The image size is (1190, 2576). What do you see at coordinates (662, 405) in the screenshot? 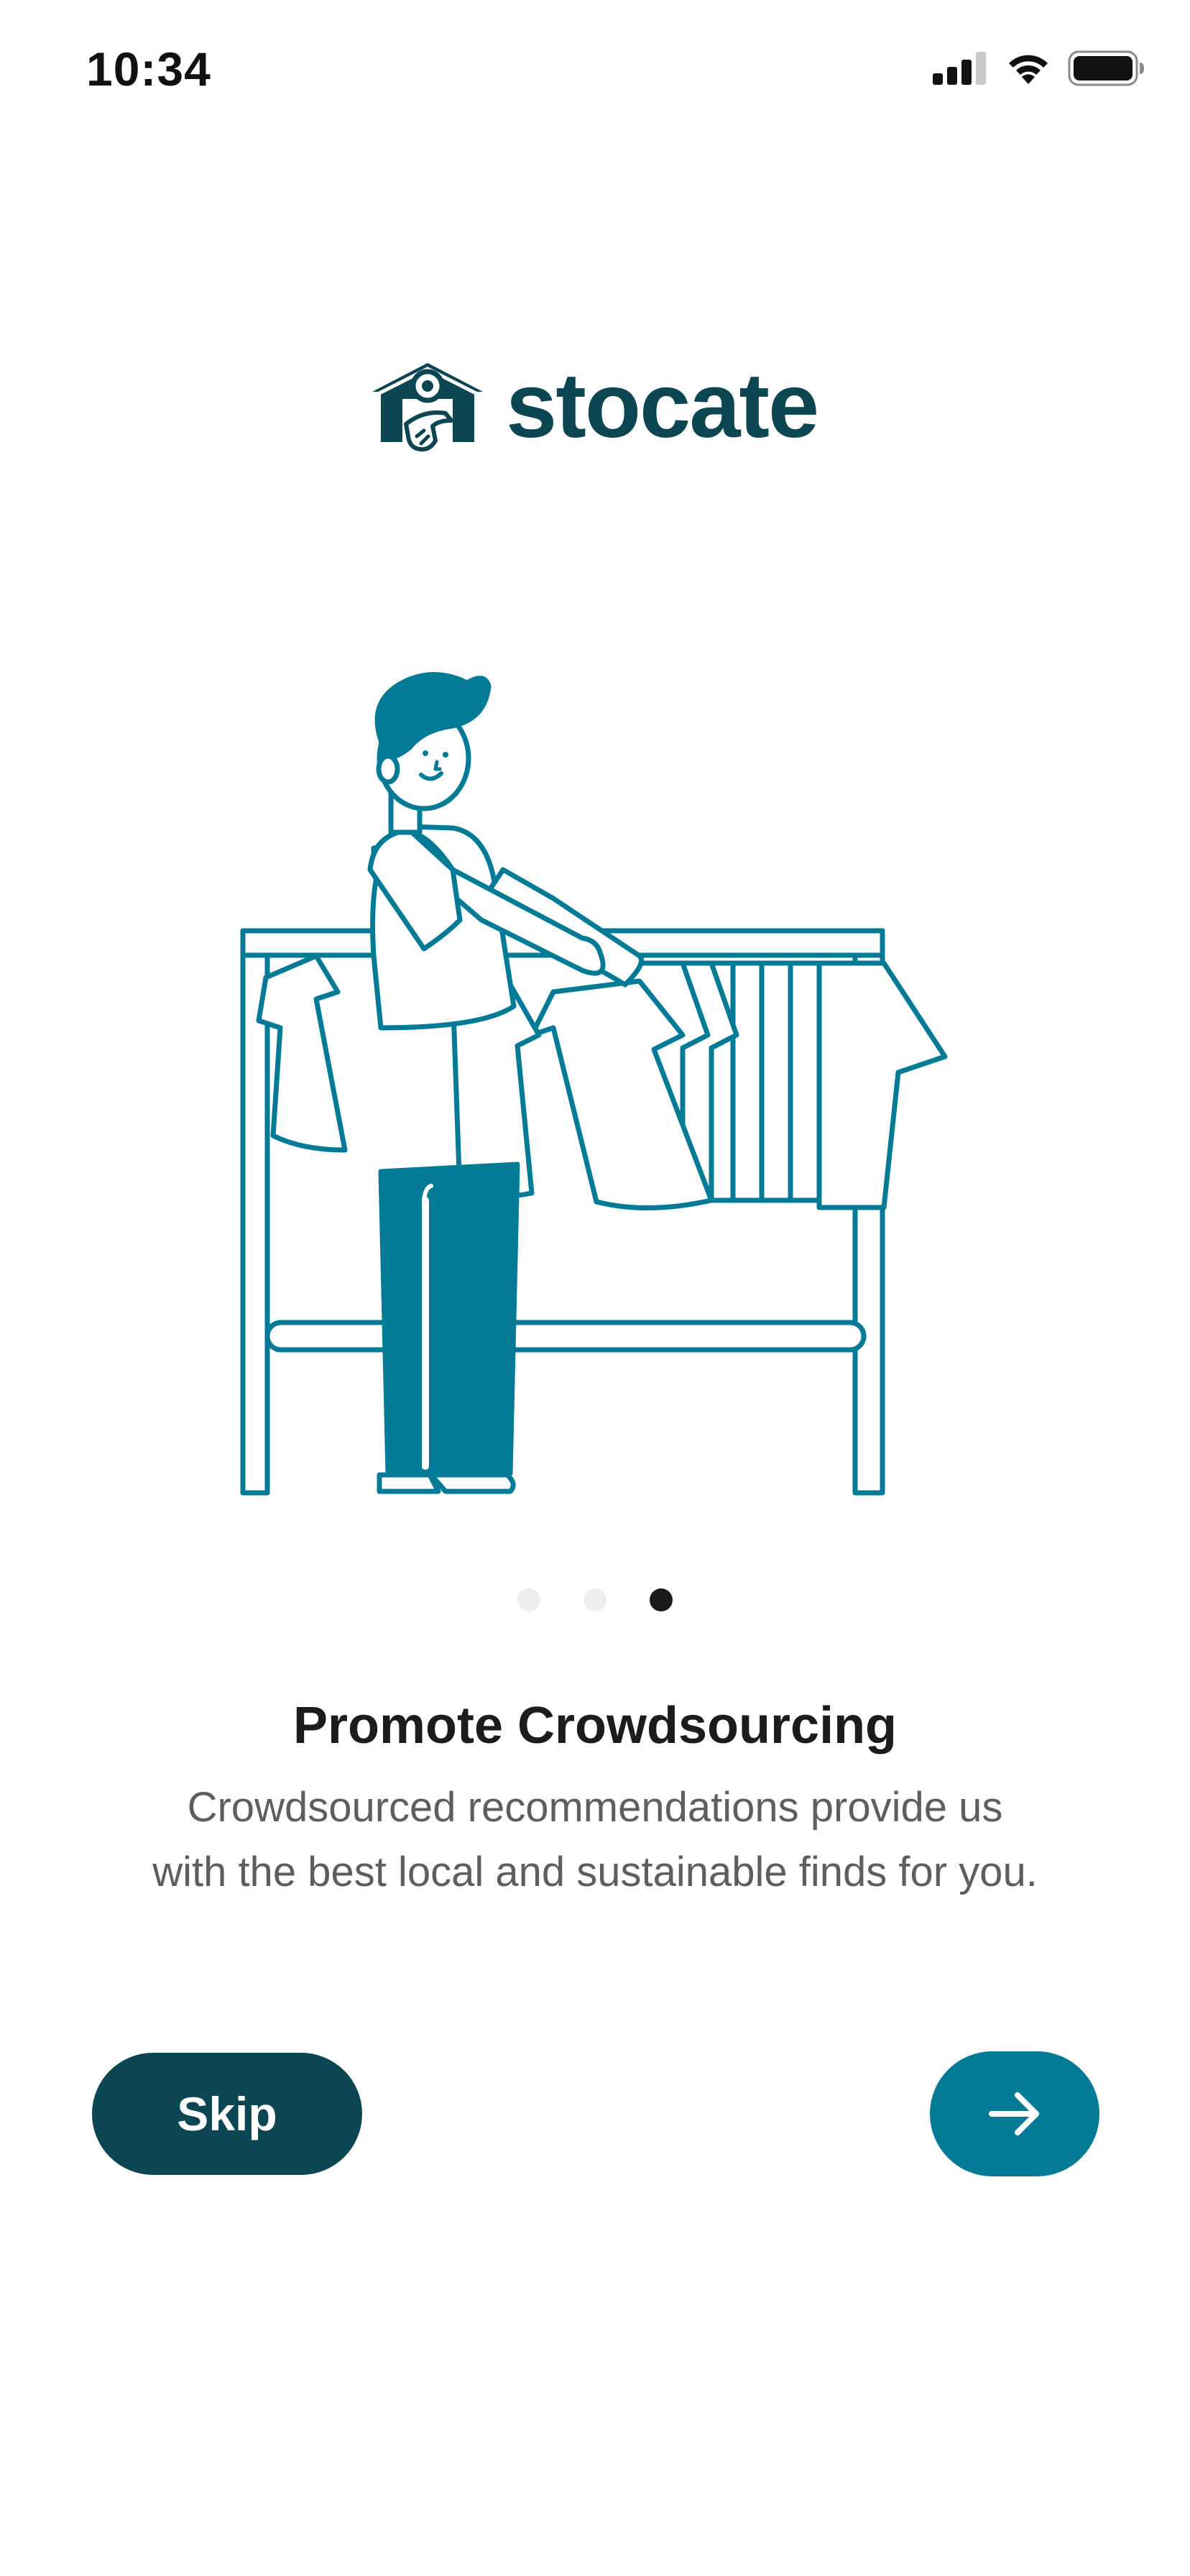
I see `logo-wordmark: stocate` at bounding box center [662, 405].